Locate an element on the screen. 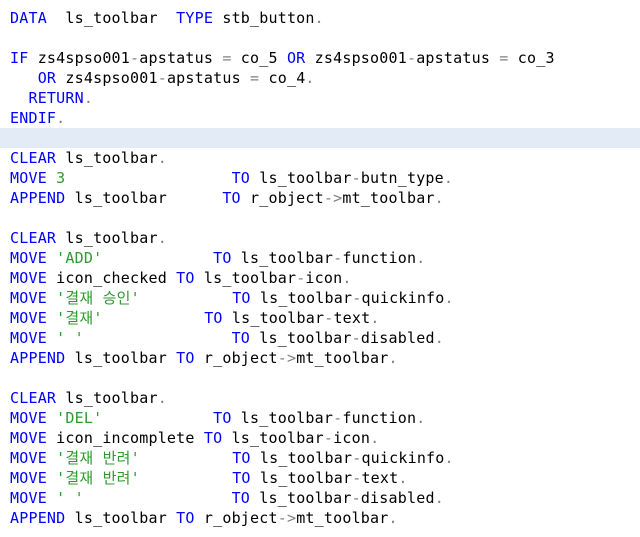 The height and width of the screenshot is (537, 640). code-line: MOVE 'ADD' TO ls_toolbar-function. is located at coordinates (217, 258).